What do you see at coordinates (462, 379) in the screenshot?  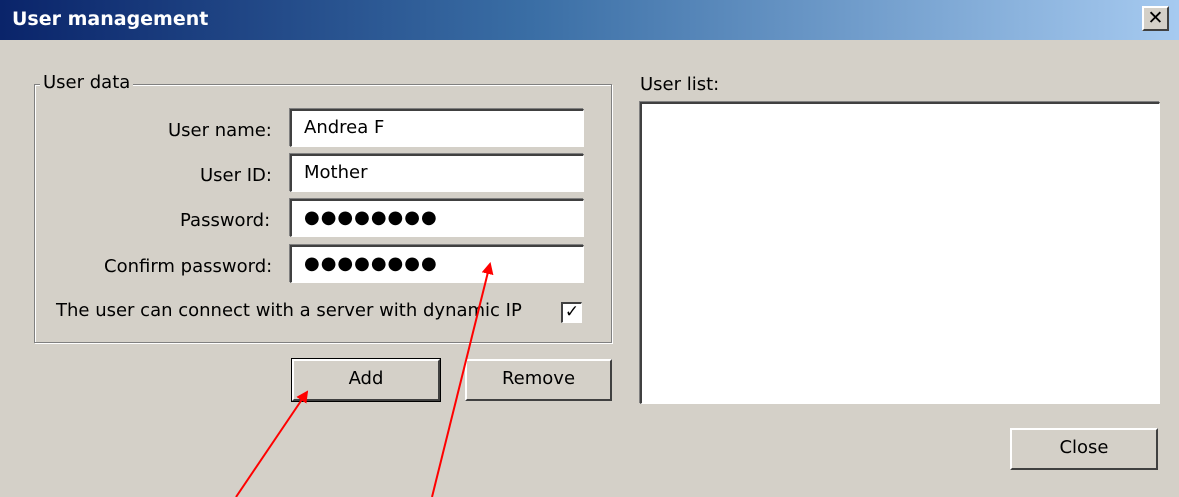 I see `annotation-arrow-confirm-password` at bounding box center [462, 379].